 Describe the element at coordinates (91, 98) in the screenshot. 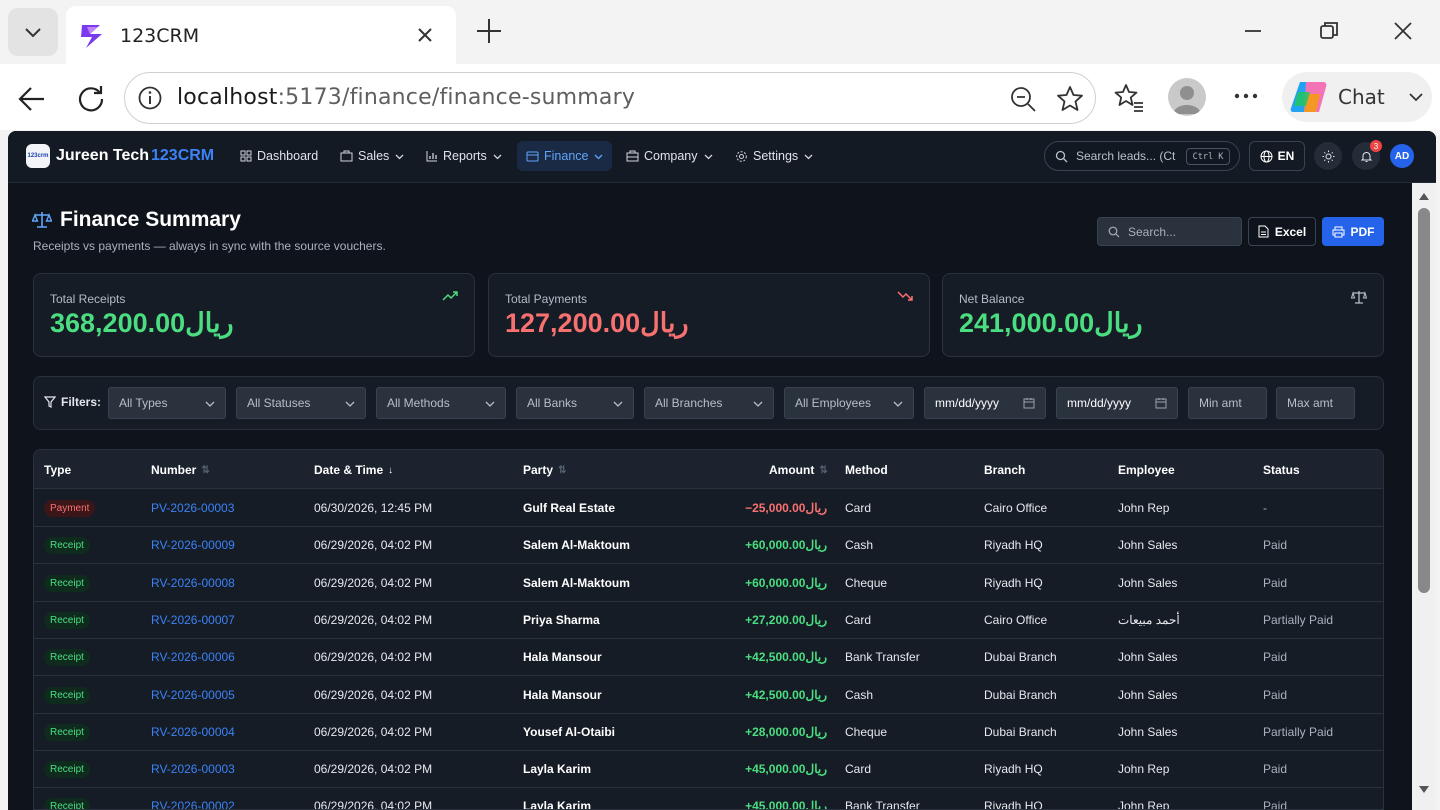

I see `reload-icon` at that location.